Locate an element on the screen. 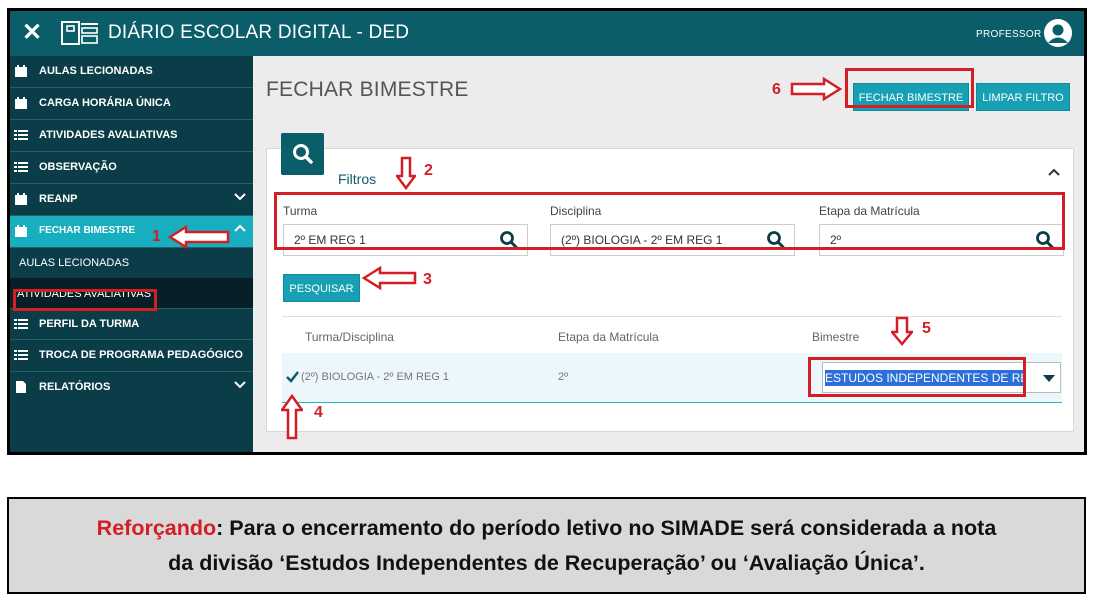 Image resolution: width=1095 pixels, height=607 pixels. sidebar-item-perfil-turma: PERFIL DA TURMA is located at coordinates (131, 324).